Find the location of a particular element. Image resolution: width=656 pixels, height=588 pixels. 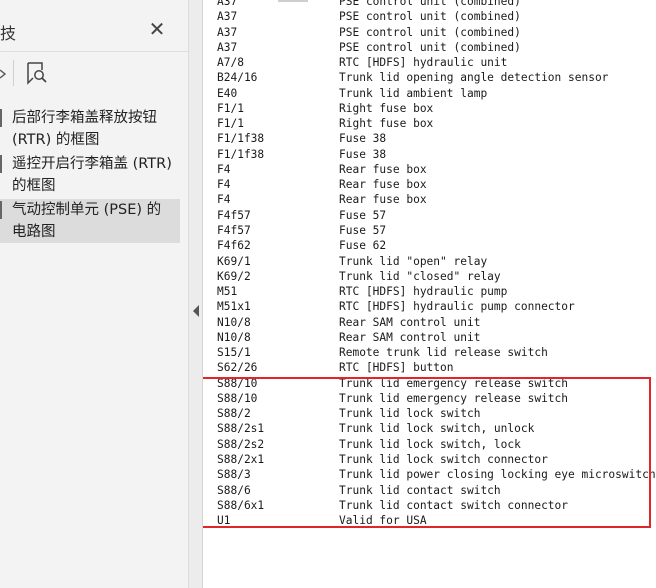

component-description: RTC [HDFS] hydraulic unit is located at coordinates (423, 63).